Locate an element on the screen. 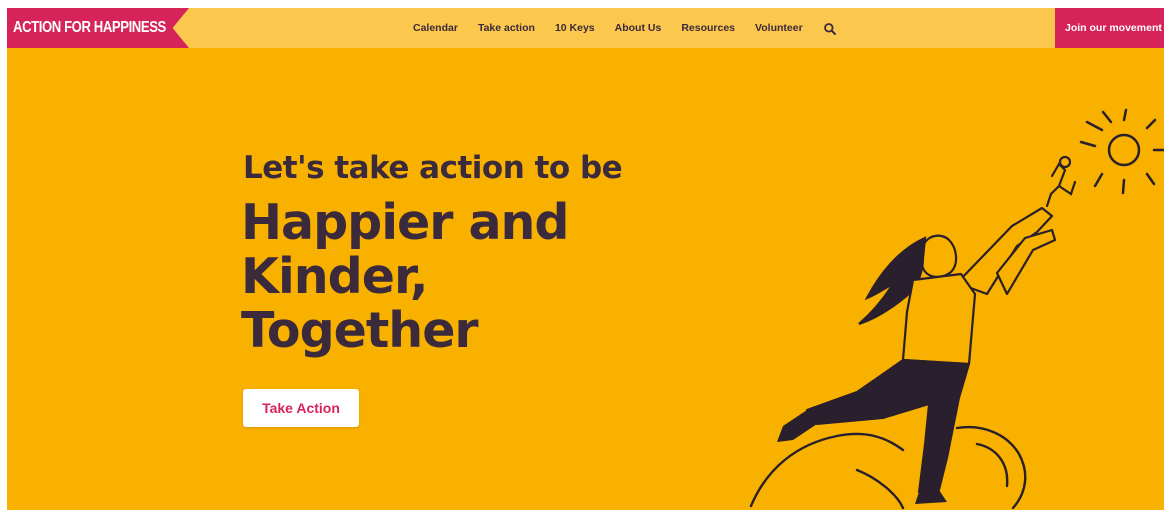 The width and height of the screenshot is (1164, 510). arms is located at coordinates (1006, 251).